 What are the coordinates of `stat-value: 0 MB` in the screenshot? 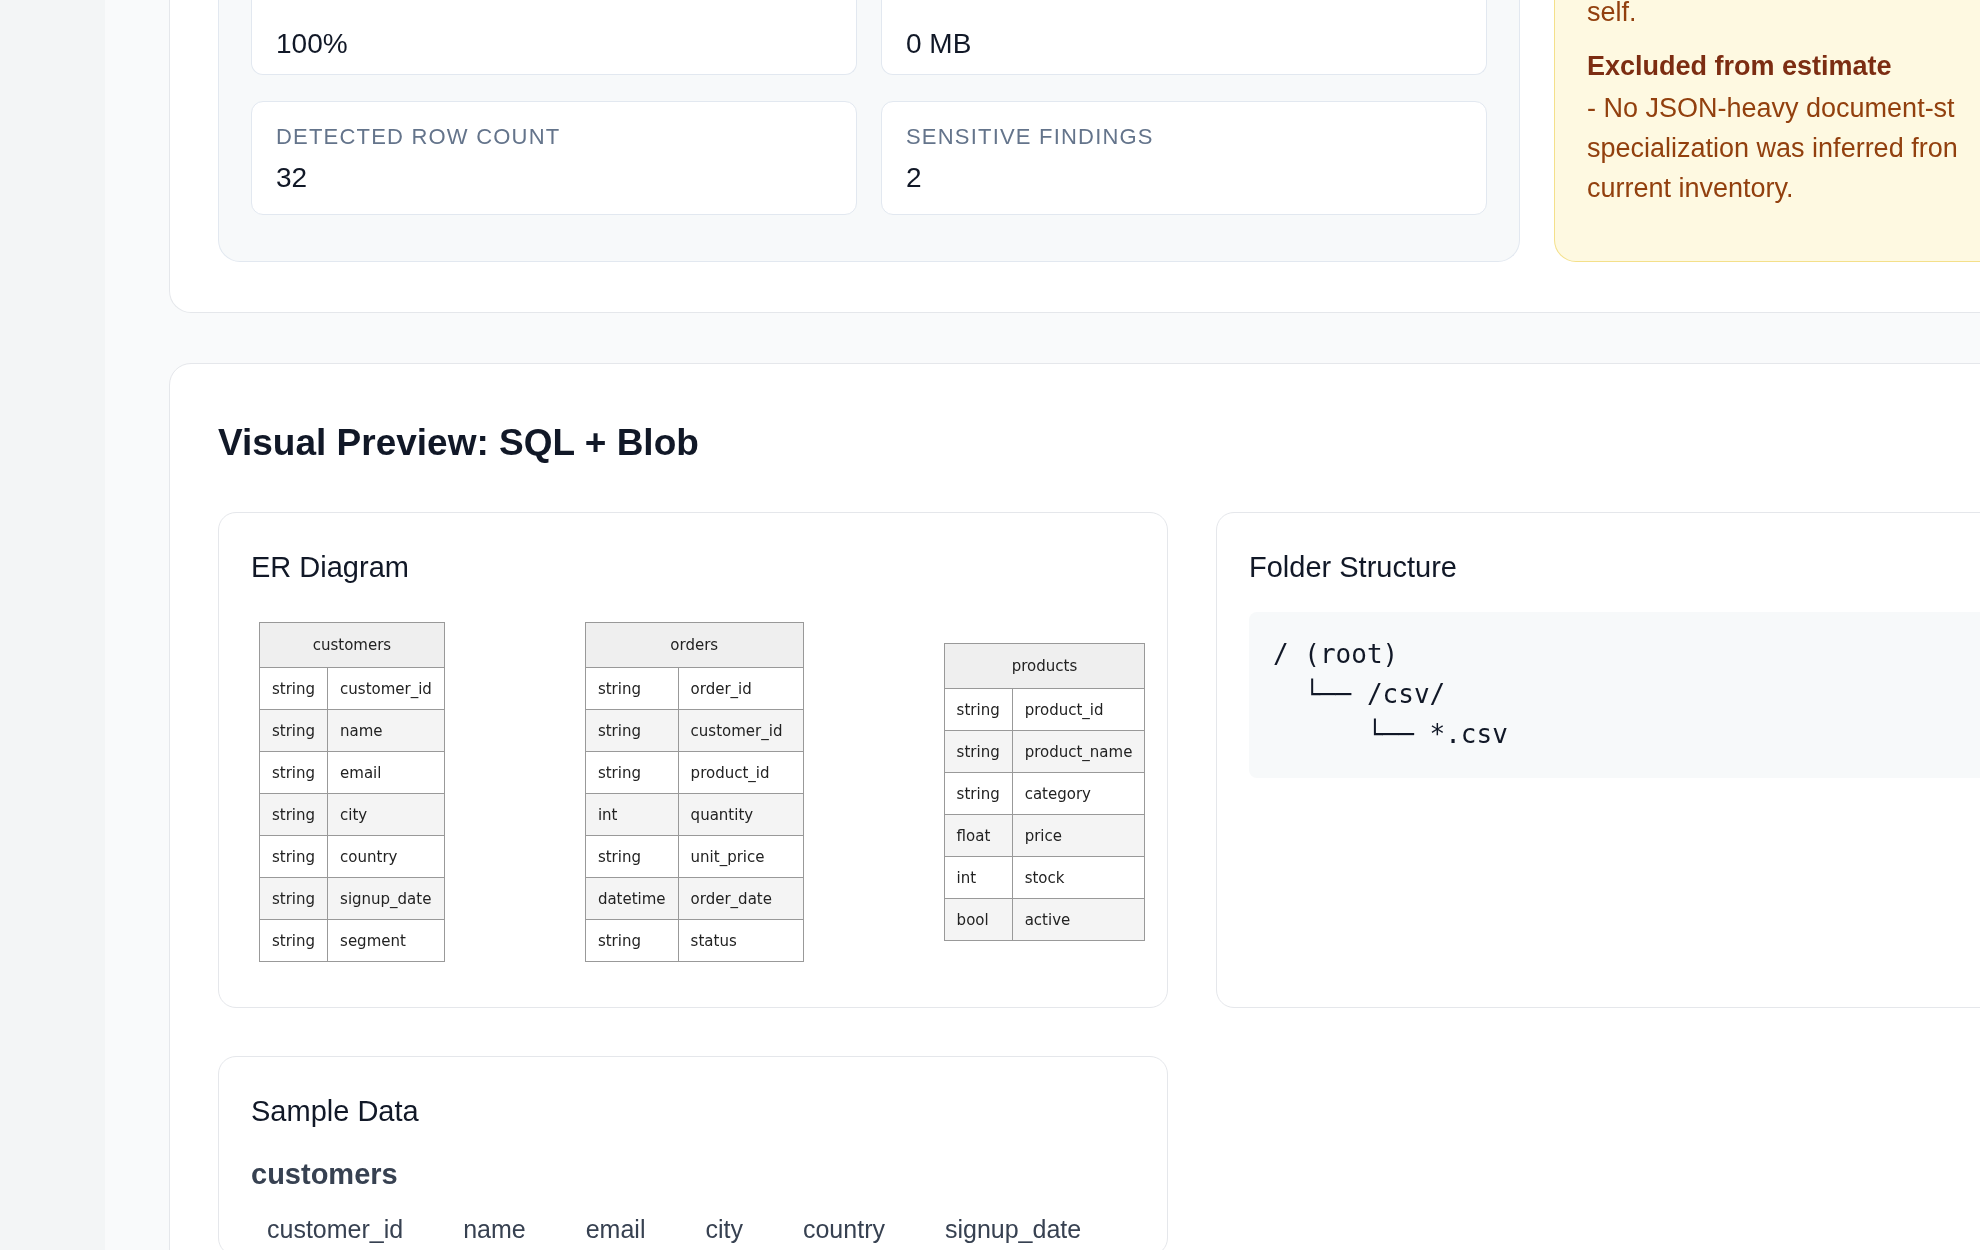 It's located at (939, 44).